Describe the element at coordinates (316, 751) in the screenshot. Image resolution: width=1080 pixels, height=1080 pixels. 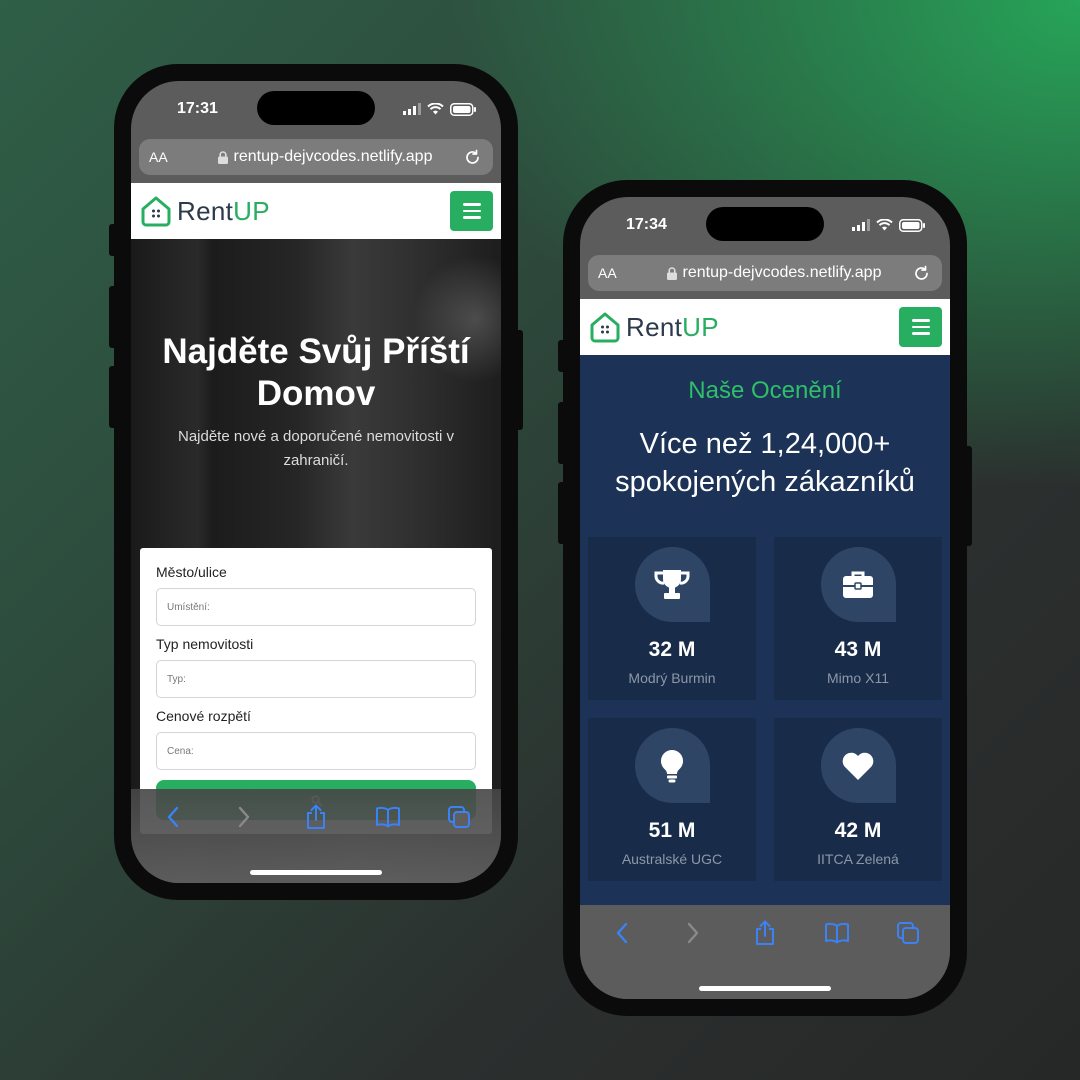
I see `price-input: Cena:` at that location.